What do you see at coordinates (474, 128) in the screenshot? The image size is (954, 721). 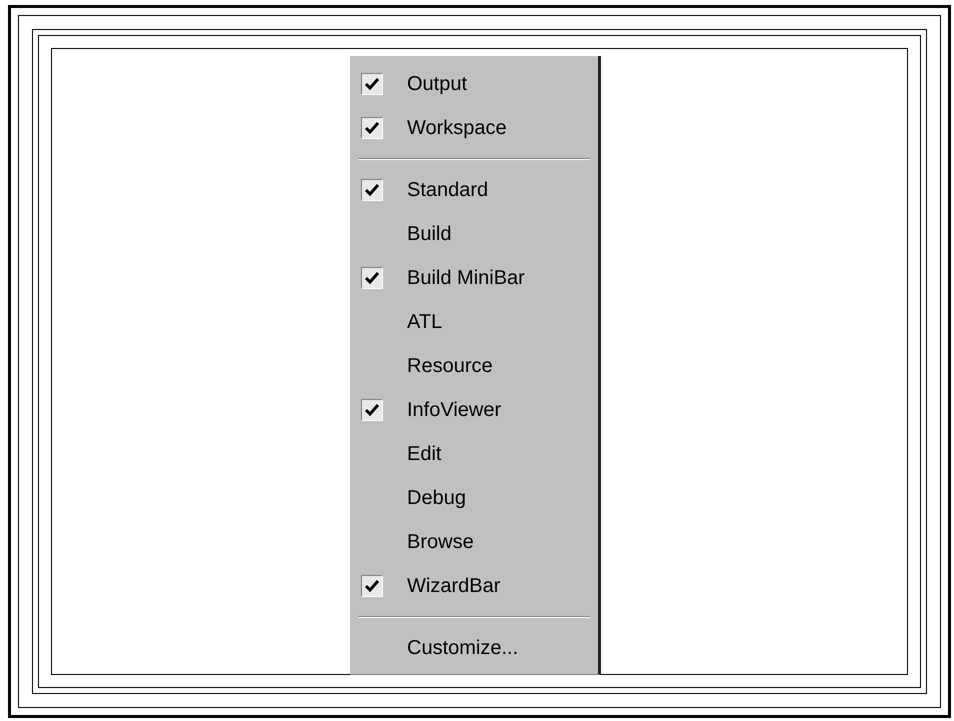 I see `menu-item: Workspace` at bounding box center [474, 128].